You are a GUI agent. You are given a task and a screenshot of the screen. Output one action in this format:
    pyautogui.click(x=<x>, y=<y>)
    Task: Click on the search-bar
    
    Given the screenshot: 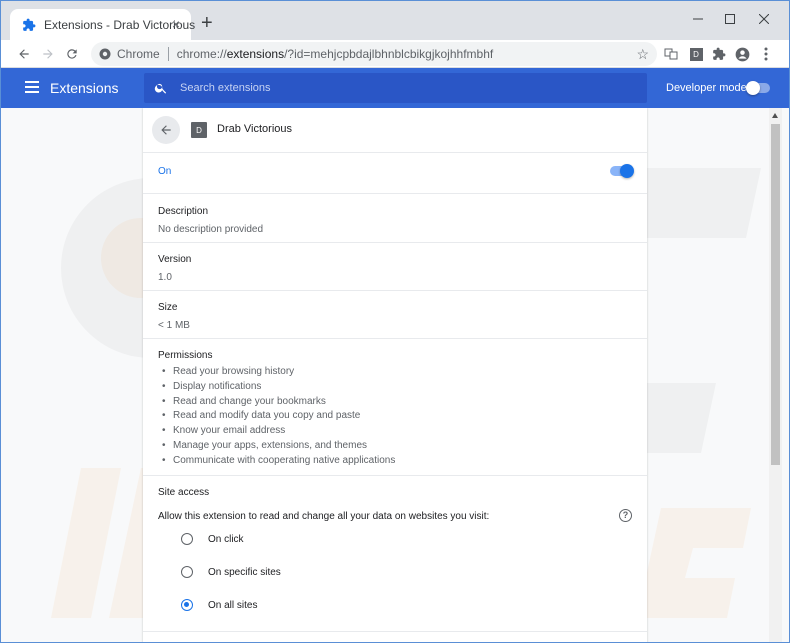 What is the action you would take?
    pyautogui.click(x=395, y=88)
    